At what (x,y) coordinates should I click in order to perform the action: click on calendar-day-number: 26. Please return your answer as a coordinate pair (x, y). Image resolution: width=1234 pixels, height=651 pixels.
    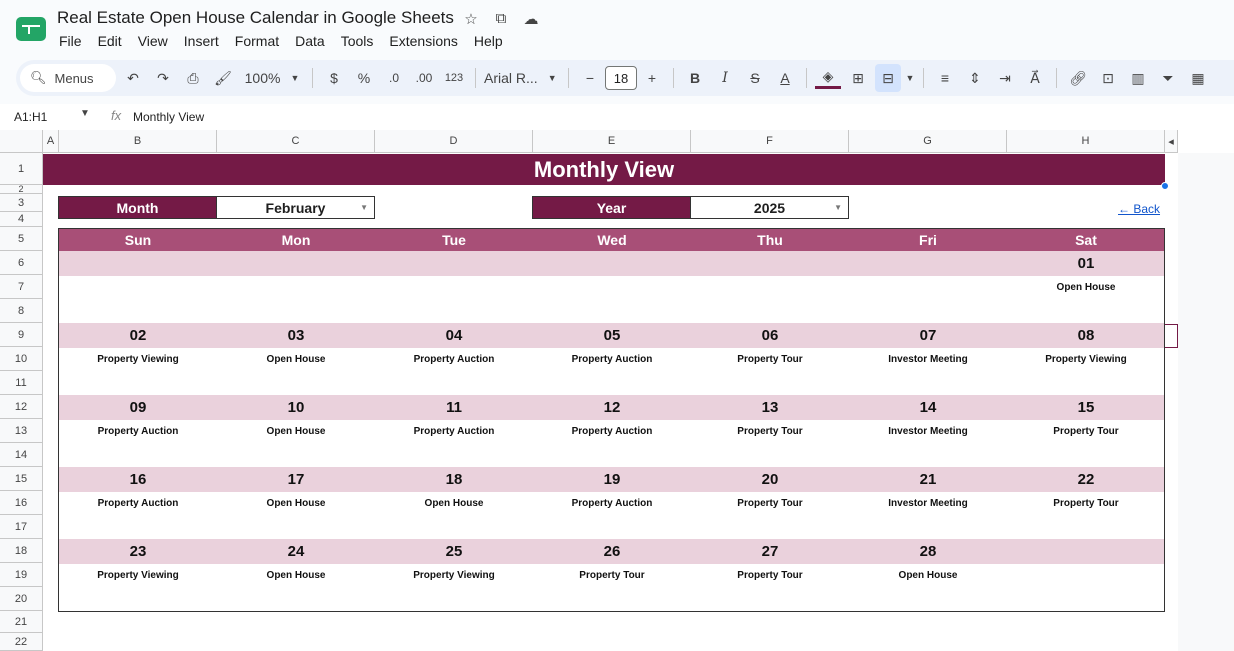
    Looking at the image, I should click on (612, 551).